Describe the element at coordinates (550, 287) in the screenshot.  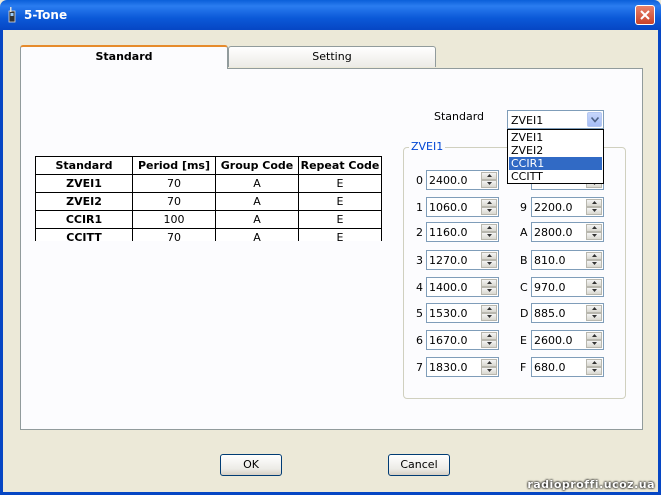
I see `tone-value: 970.0` at that location.